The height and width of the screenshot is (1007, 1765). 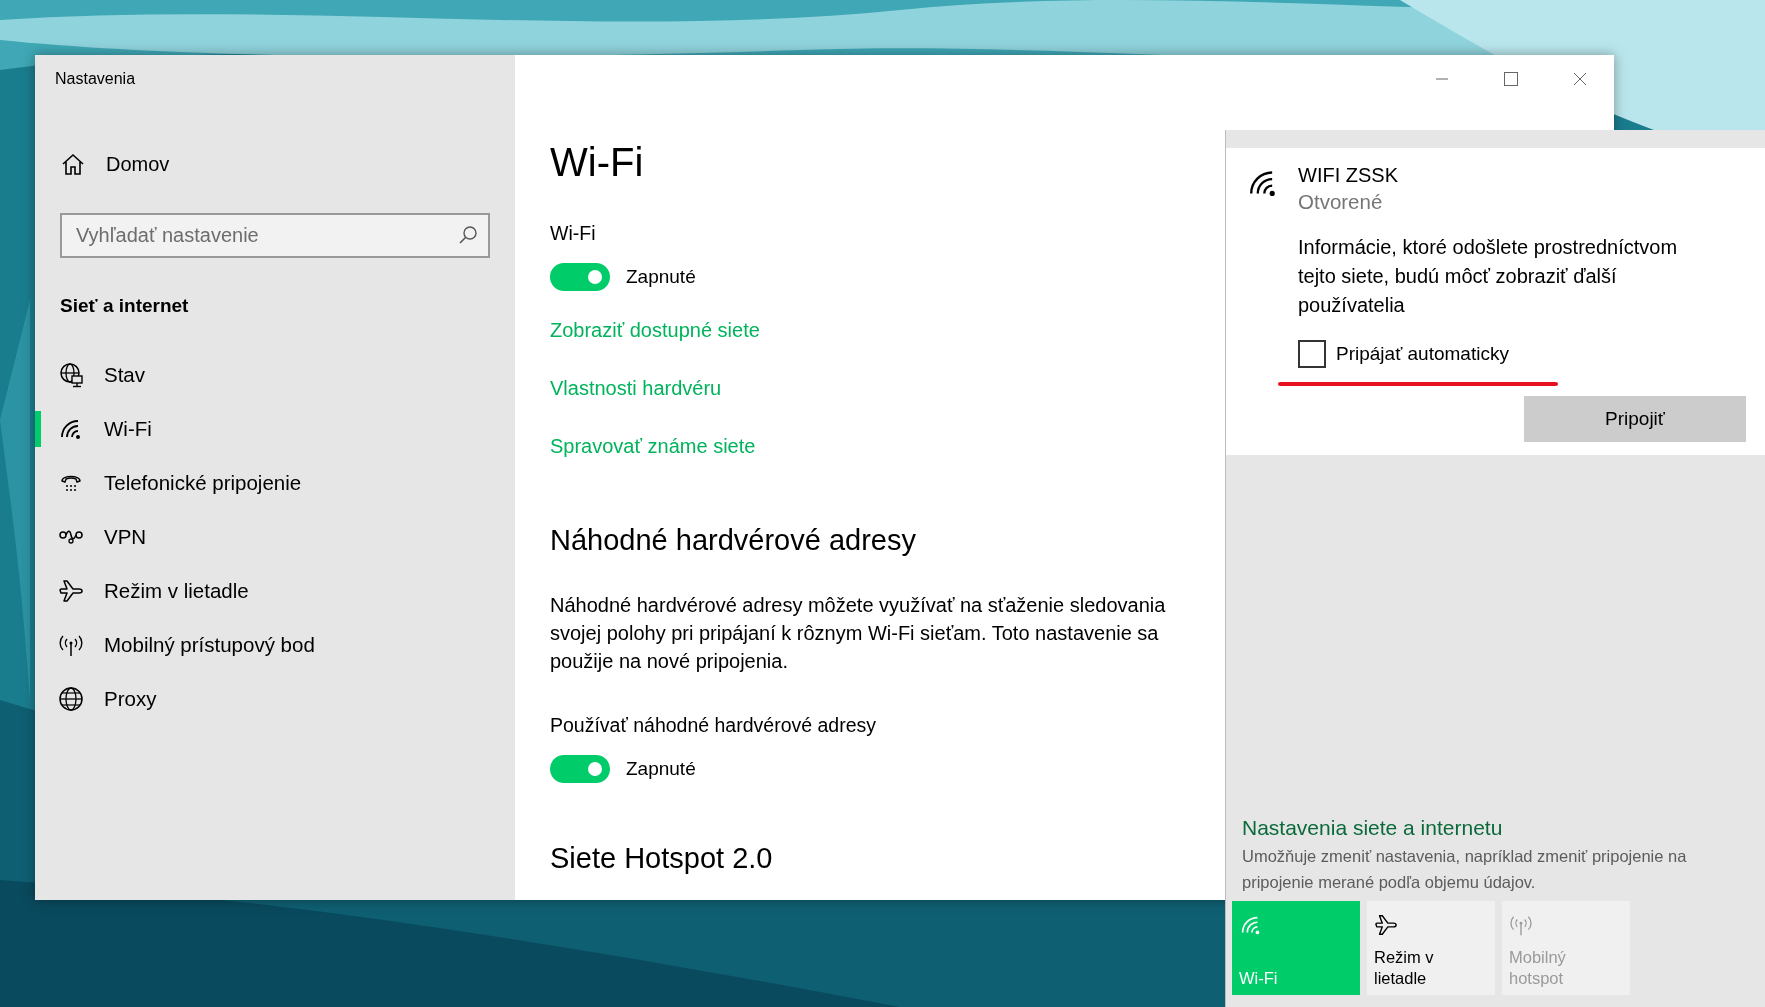 What do you see at coordinates (858, 633) in the screenshot?
I see `description-text: Náhodné hardvérové adresy môžete využívať na sťaženie sledovania svojej polohy pri pripájaní k rôznym Wi-Fi sieťam. Toto nastavenie sa použije na nové pripojenia.` at bounding box center [858, 633].